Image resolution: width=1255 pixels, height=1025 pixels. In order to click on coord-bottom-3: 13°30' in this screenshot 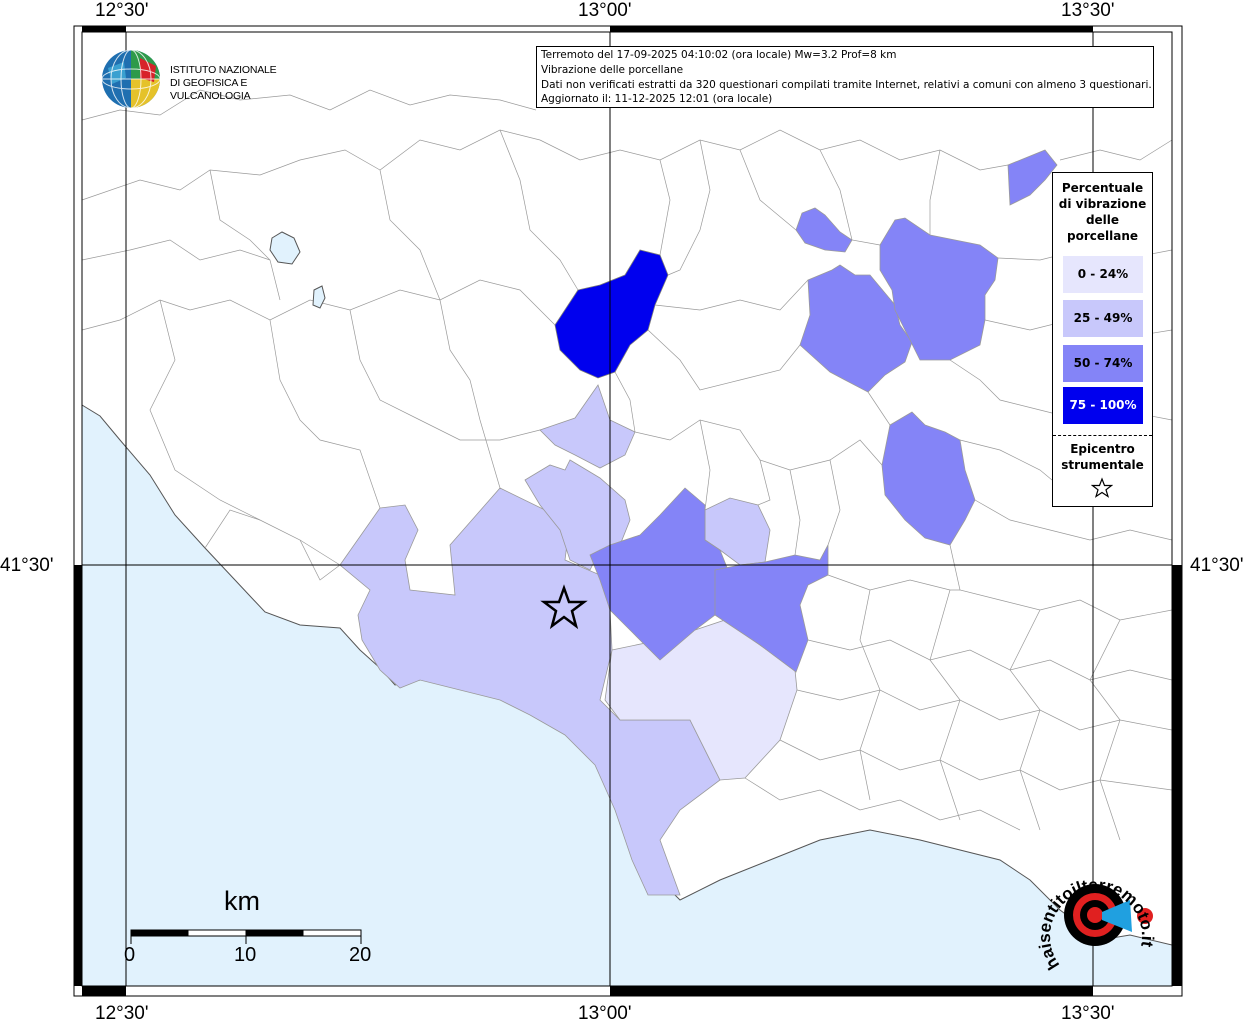, I will do `click(1088, 1013)`.